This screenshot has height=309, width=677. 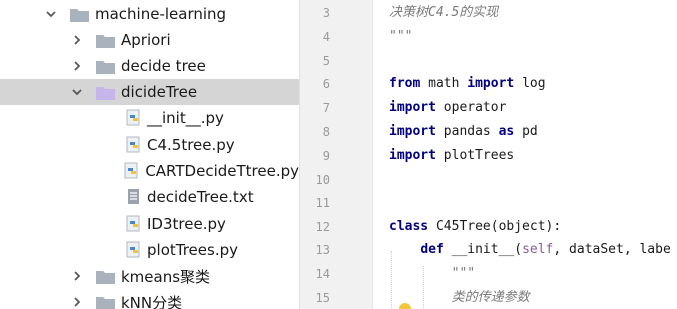 What do you see at coordinates (495, 226) in the screenshot?
I see `code-token: C45Tree(object):` at bounding box center [495, 226].